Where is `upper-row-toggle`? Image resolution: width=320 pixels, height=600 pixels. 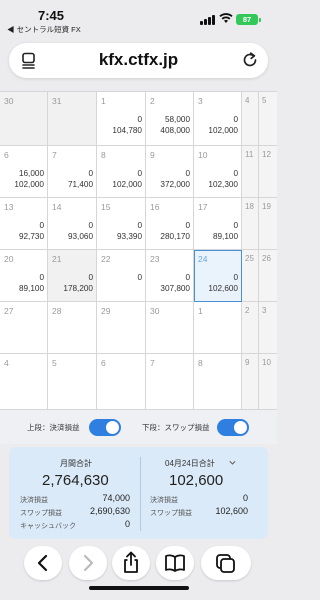 upper-row-toggle is located at coordinates (105, 427).